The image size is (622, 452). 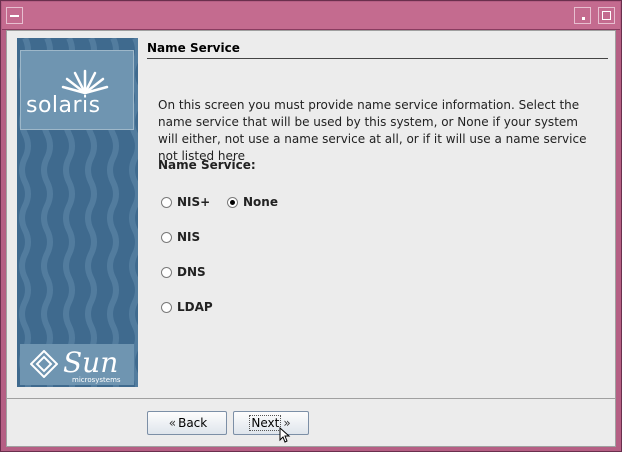 What do you see at coordinates (172, 423) in the screenshot?
I see `chevron-left-icon: «` at bounding box center [172, 423].